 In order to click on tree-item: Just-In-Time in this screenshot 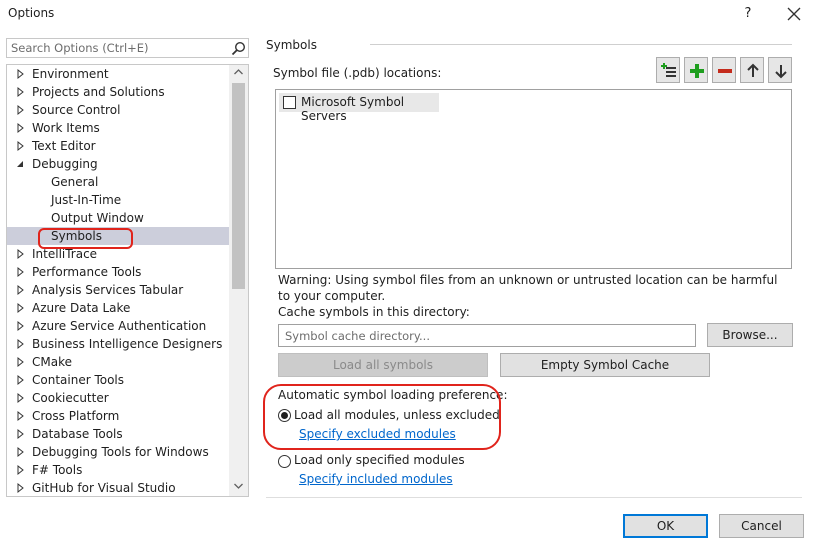, I will do `click(118, 200)`.